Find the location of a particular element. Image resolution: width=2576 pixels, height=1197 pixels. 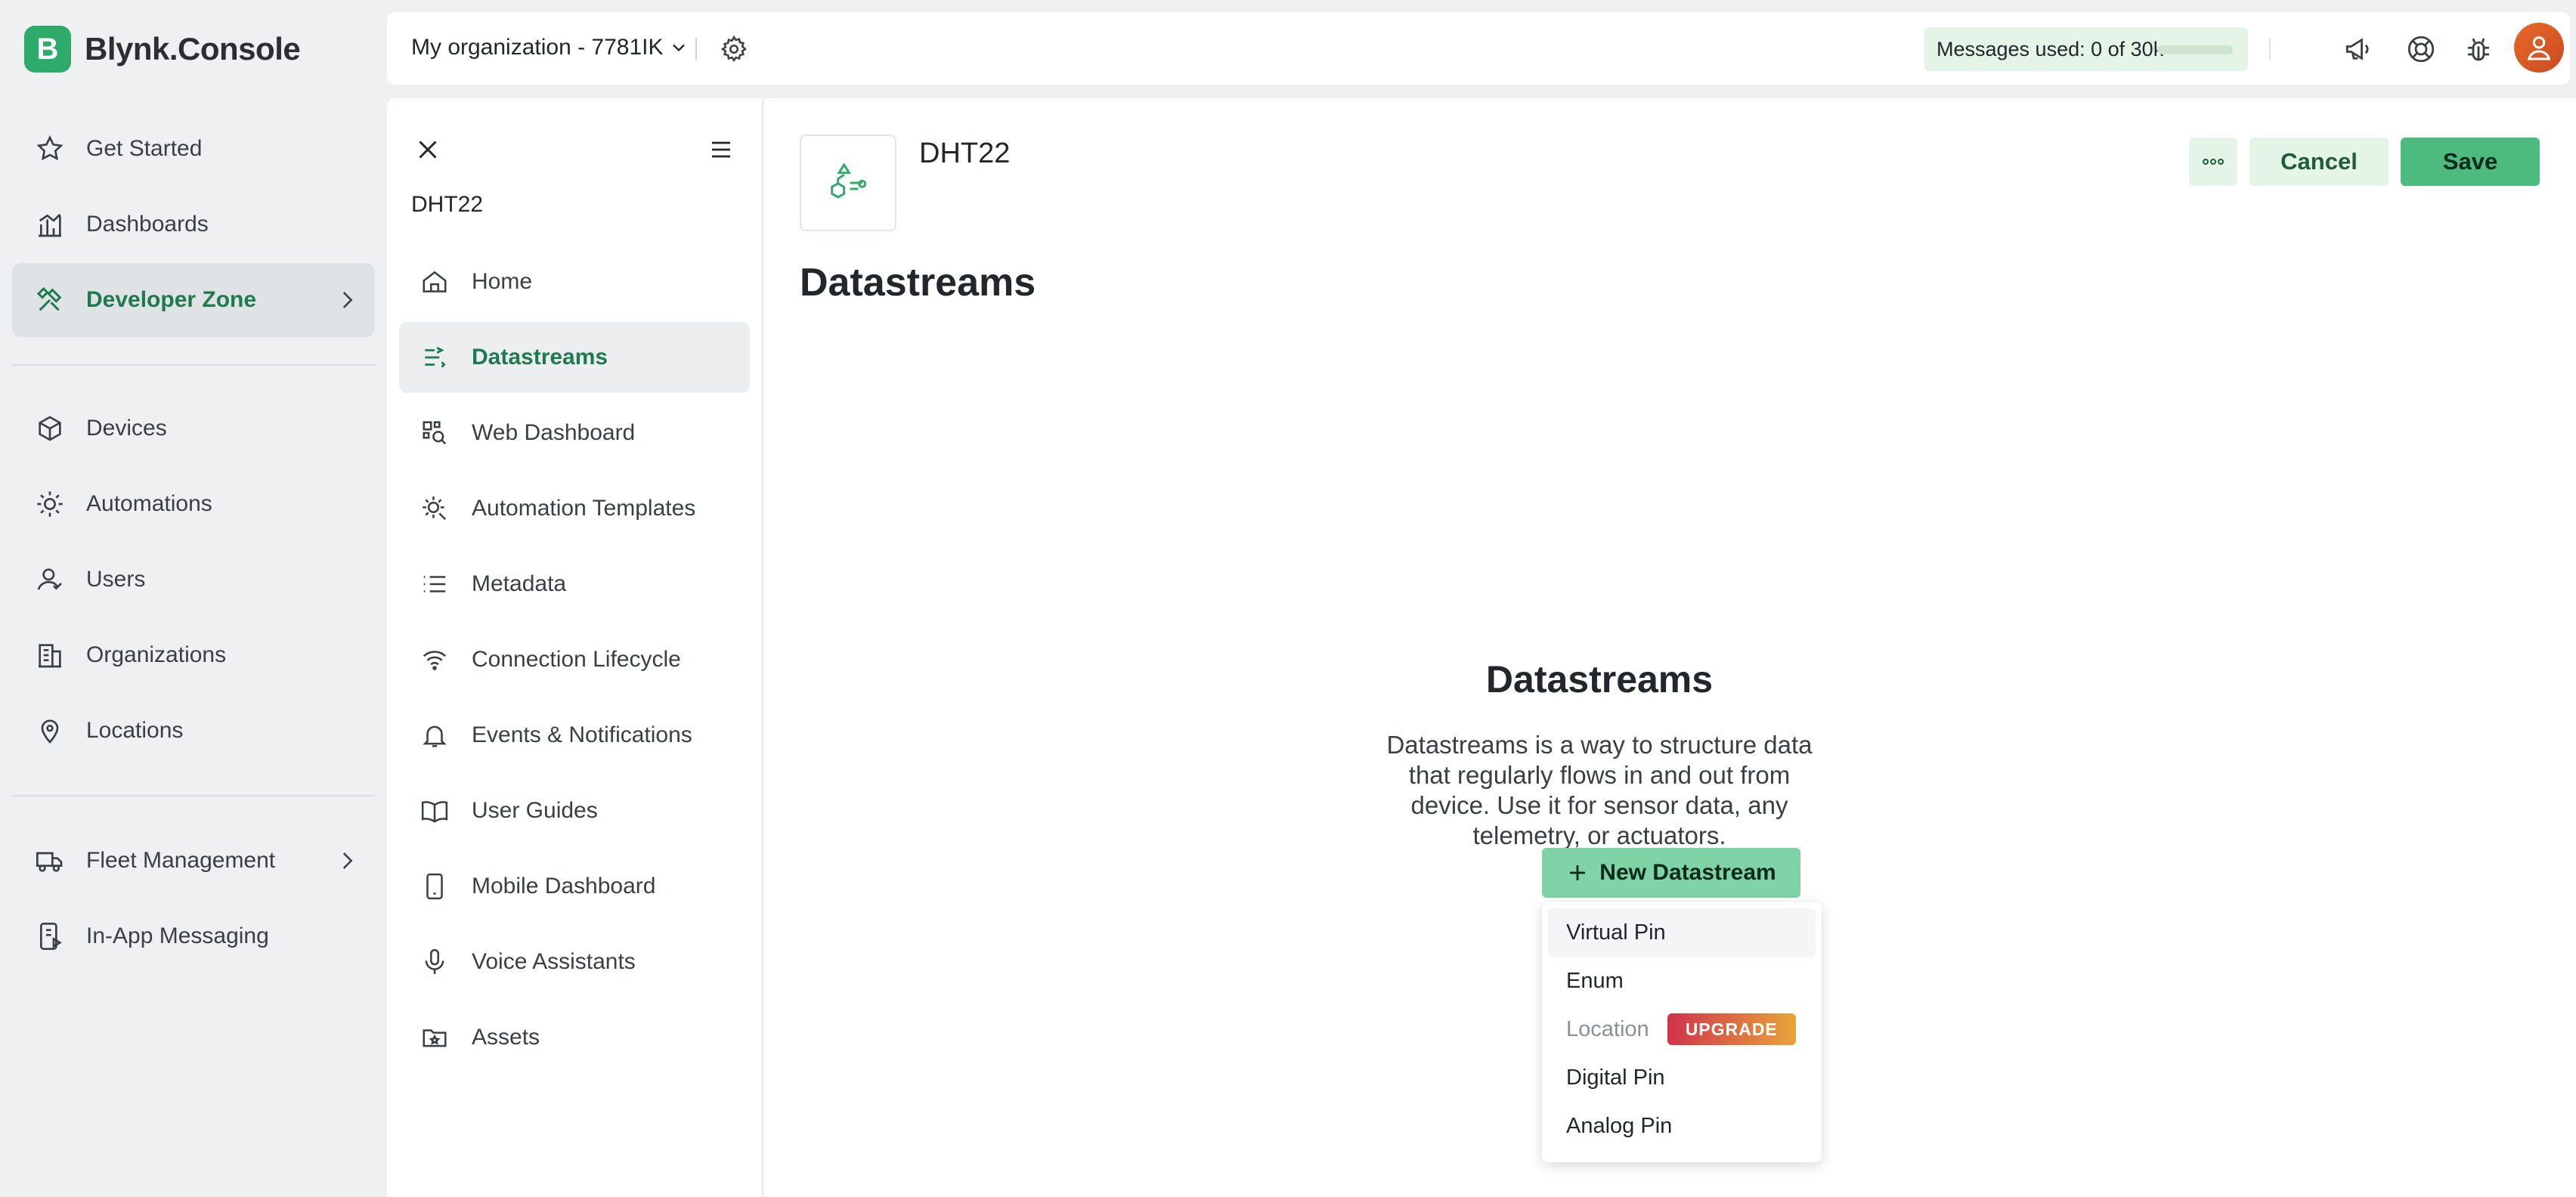

subnav-item-voice-assistants: Voice Assistants is located at coordinates (574, 962).